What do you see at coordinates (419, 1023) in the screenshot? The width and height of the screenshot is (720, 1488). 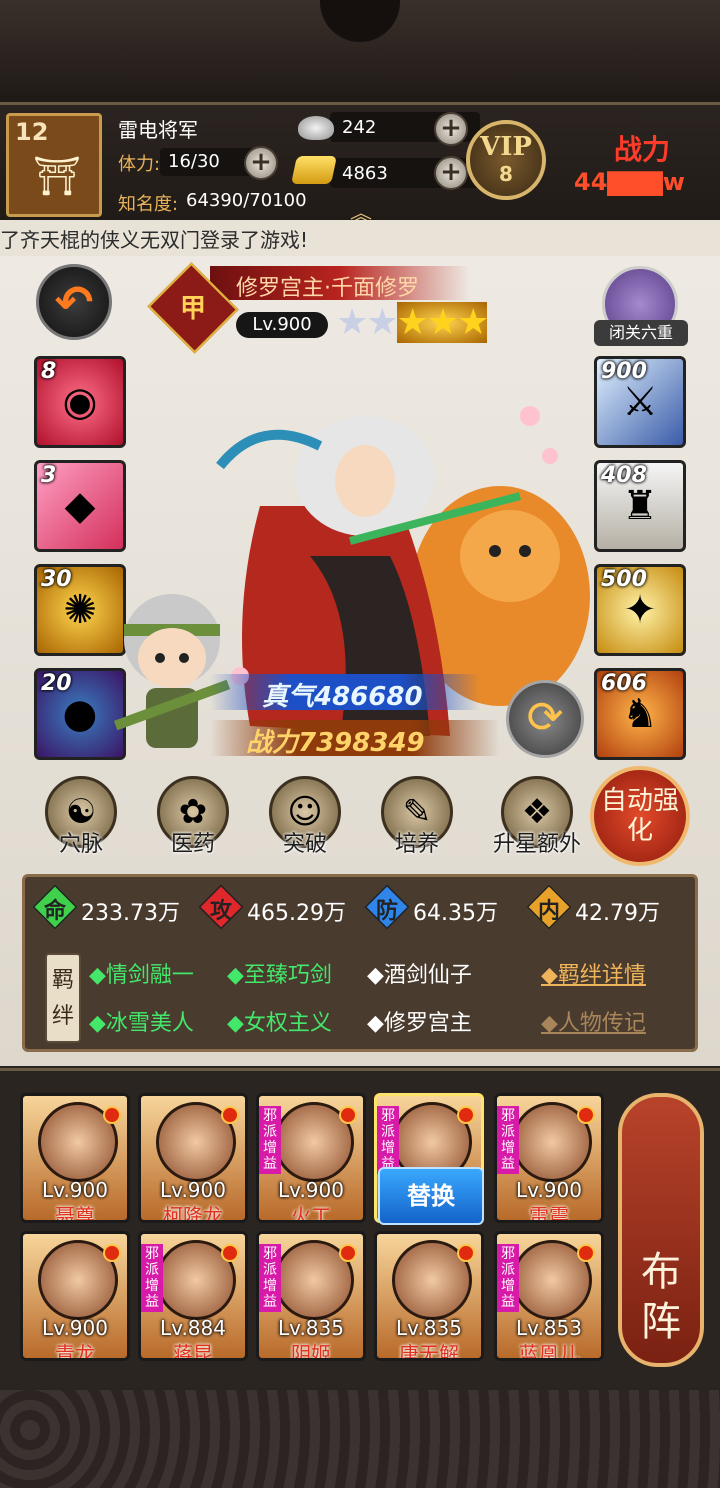 I see `bond-item: ◆修罗宫主` at bounding box center [419, 1023].